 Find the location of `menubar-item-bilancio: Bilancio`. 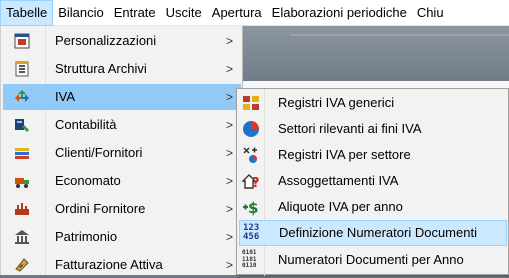

menubar-item-bilancio: Bilancio is located at coordinates (81, 13).